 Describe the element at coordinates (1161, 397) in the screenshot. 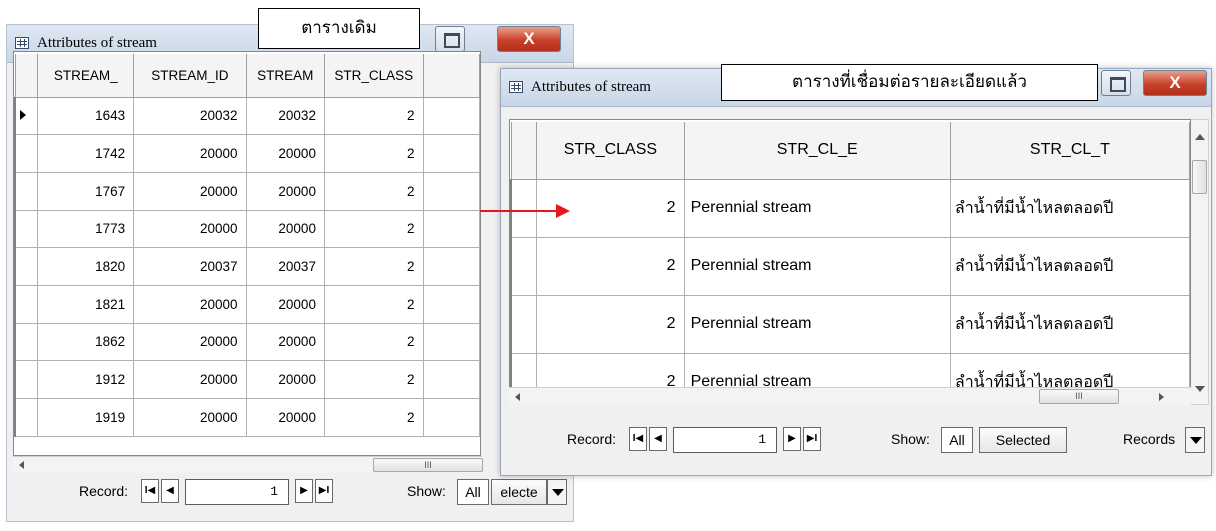

I see `scroll-right-icon` at that location.